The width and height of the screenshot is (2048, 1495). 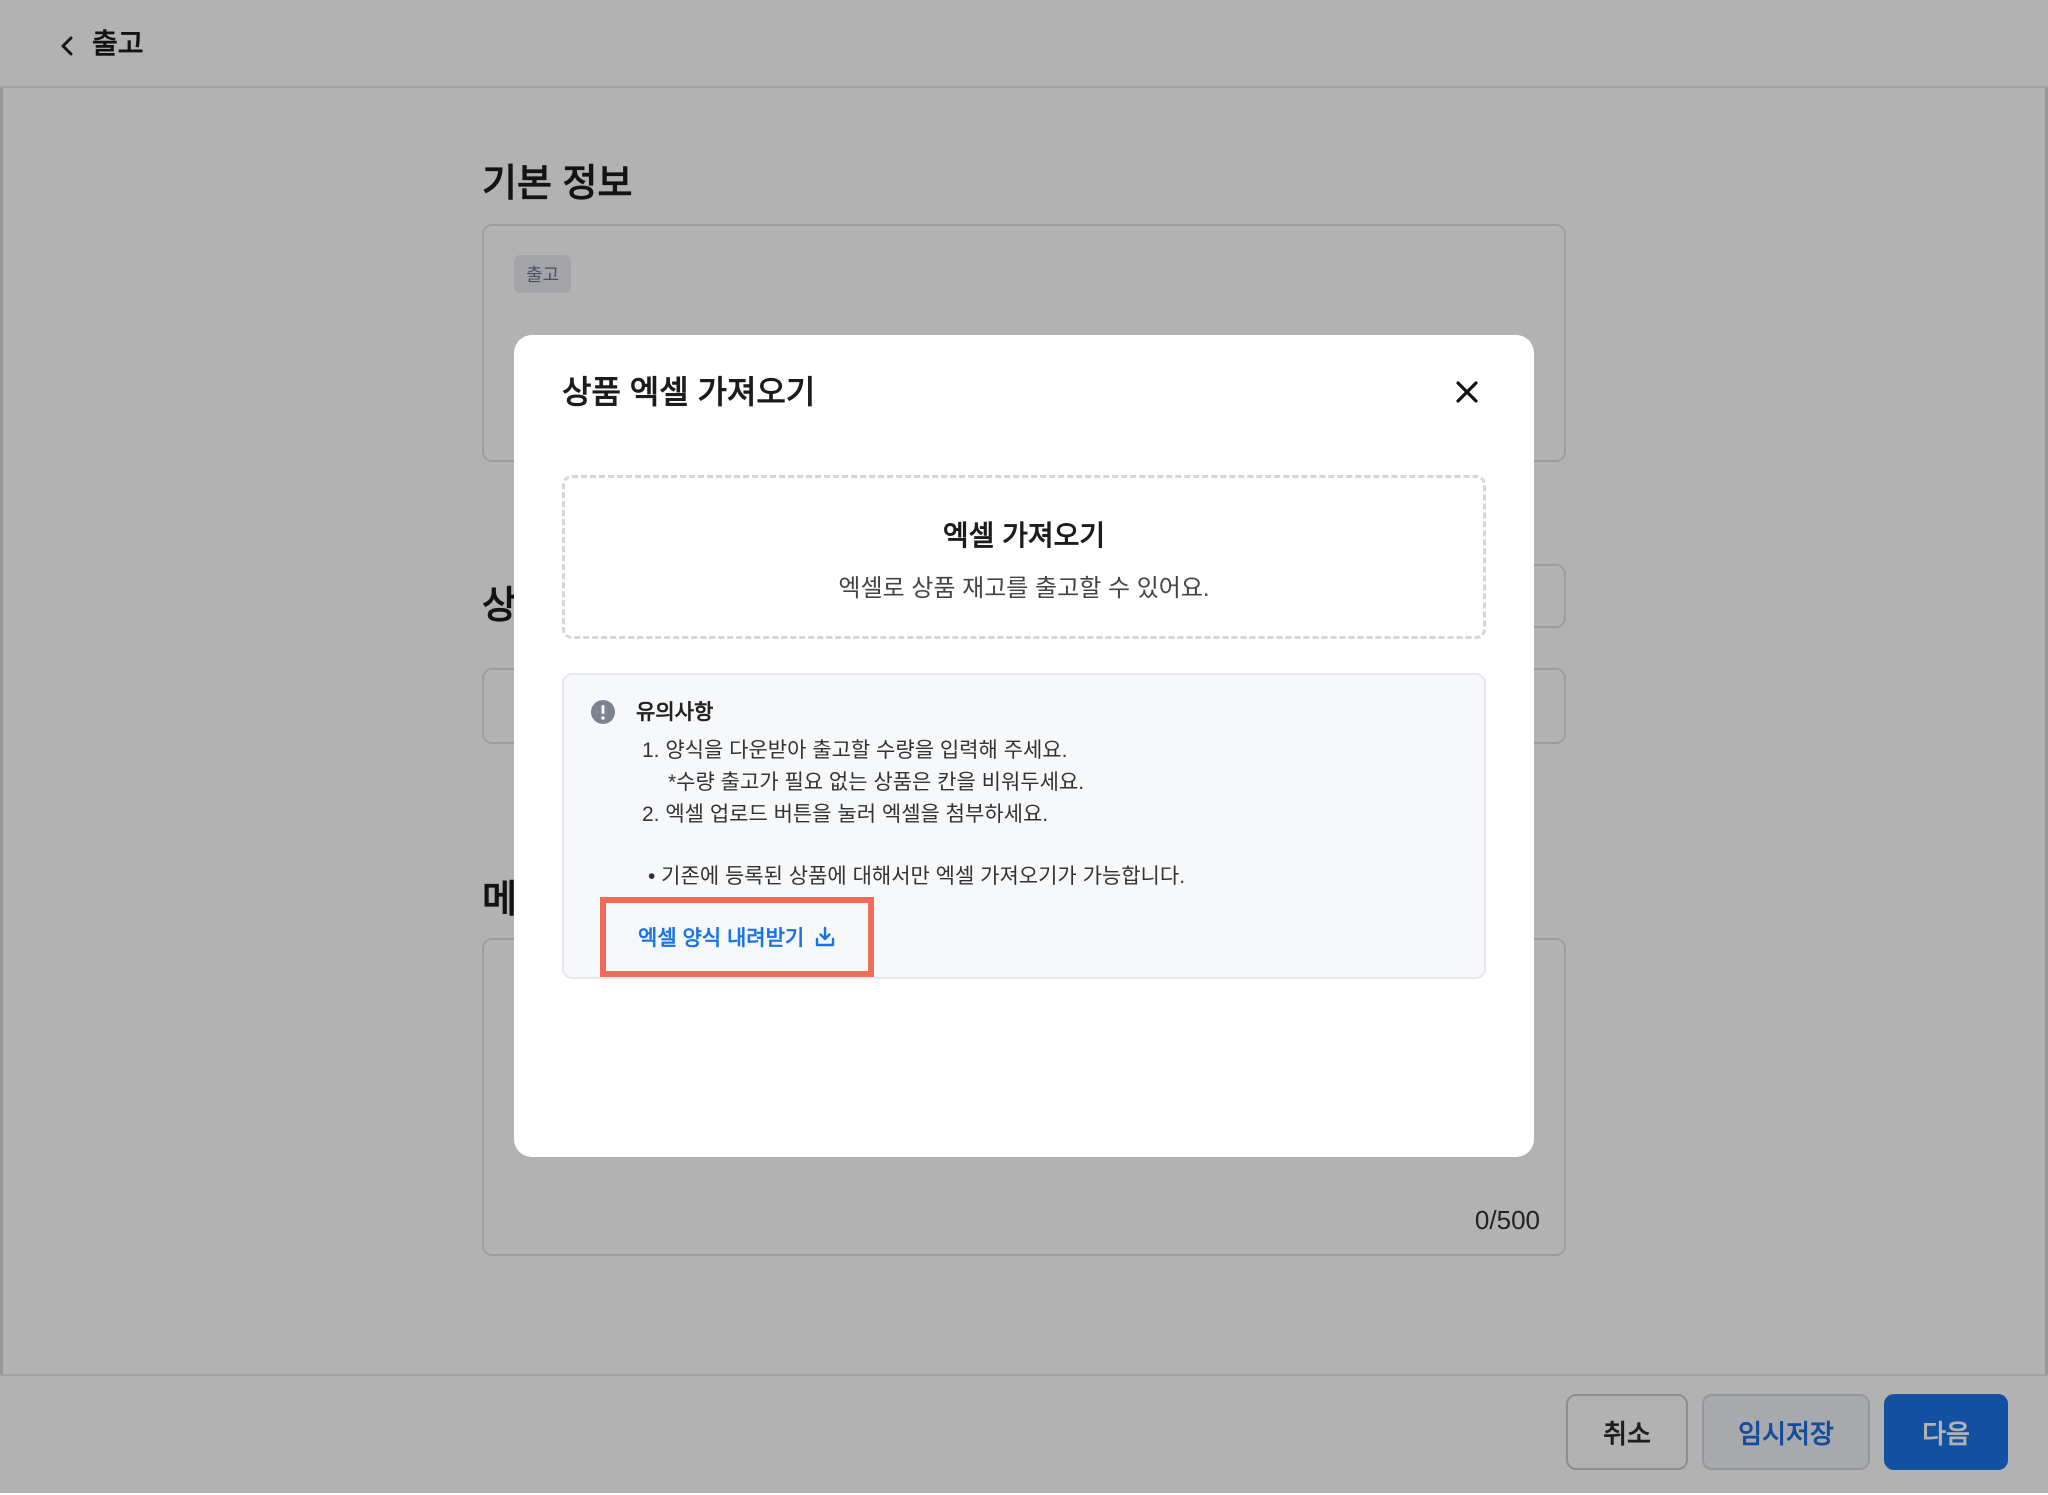 I want to click on notice-title: 유의사항, so click(x=675, y=712).